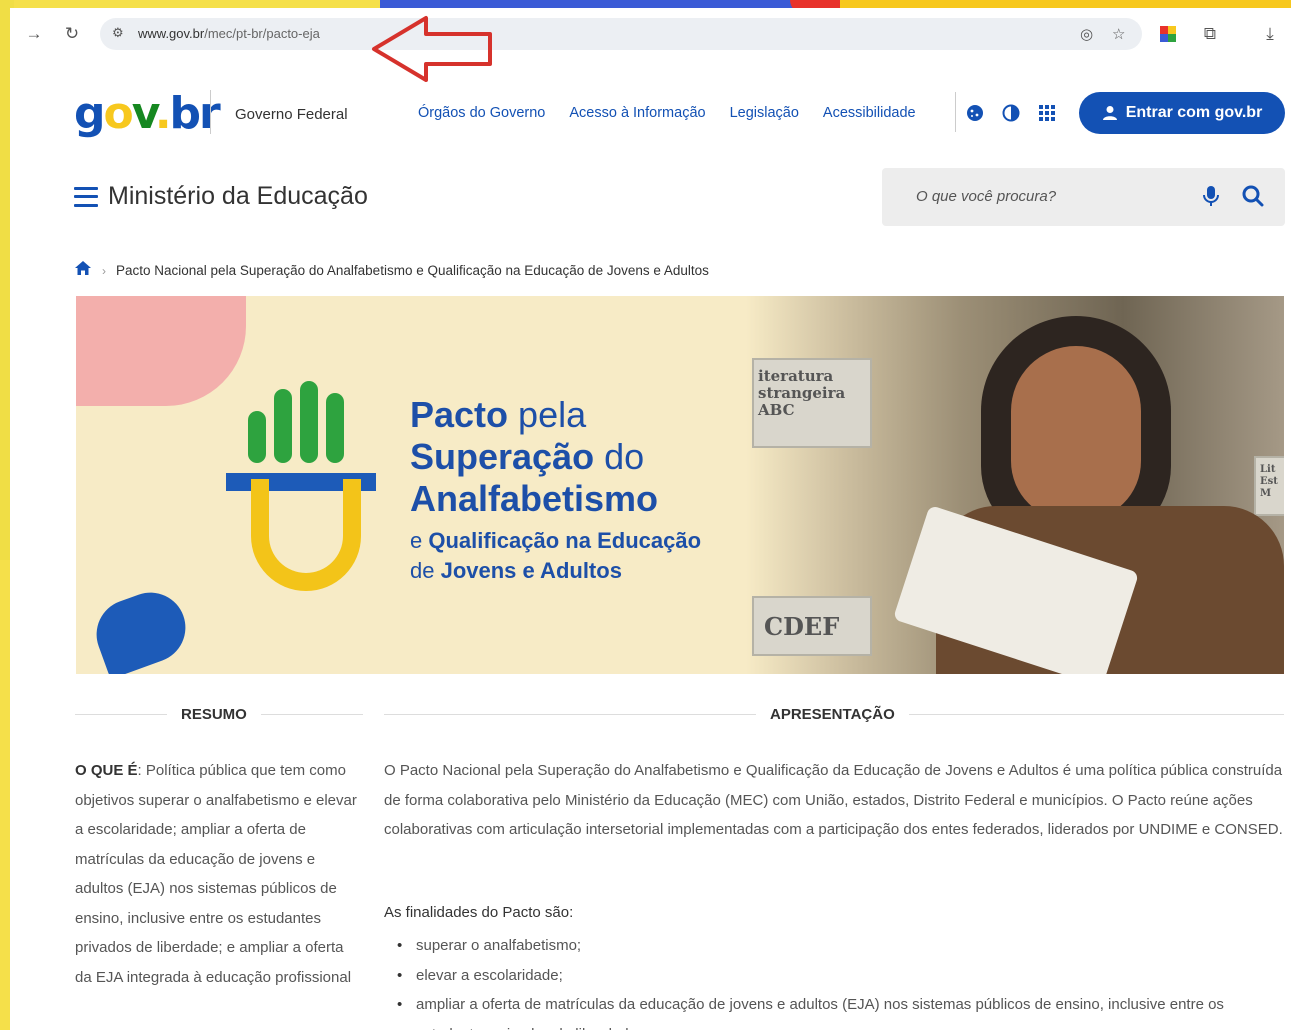  Describe the element at coordinates (104, 270) in the screenshot. I see `chevron-right-icon: ›` at that location.